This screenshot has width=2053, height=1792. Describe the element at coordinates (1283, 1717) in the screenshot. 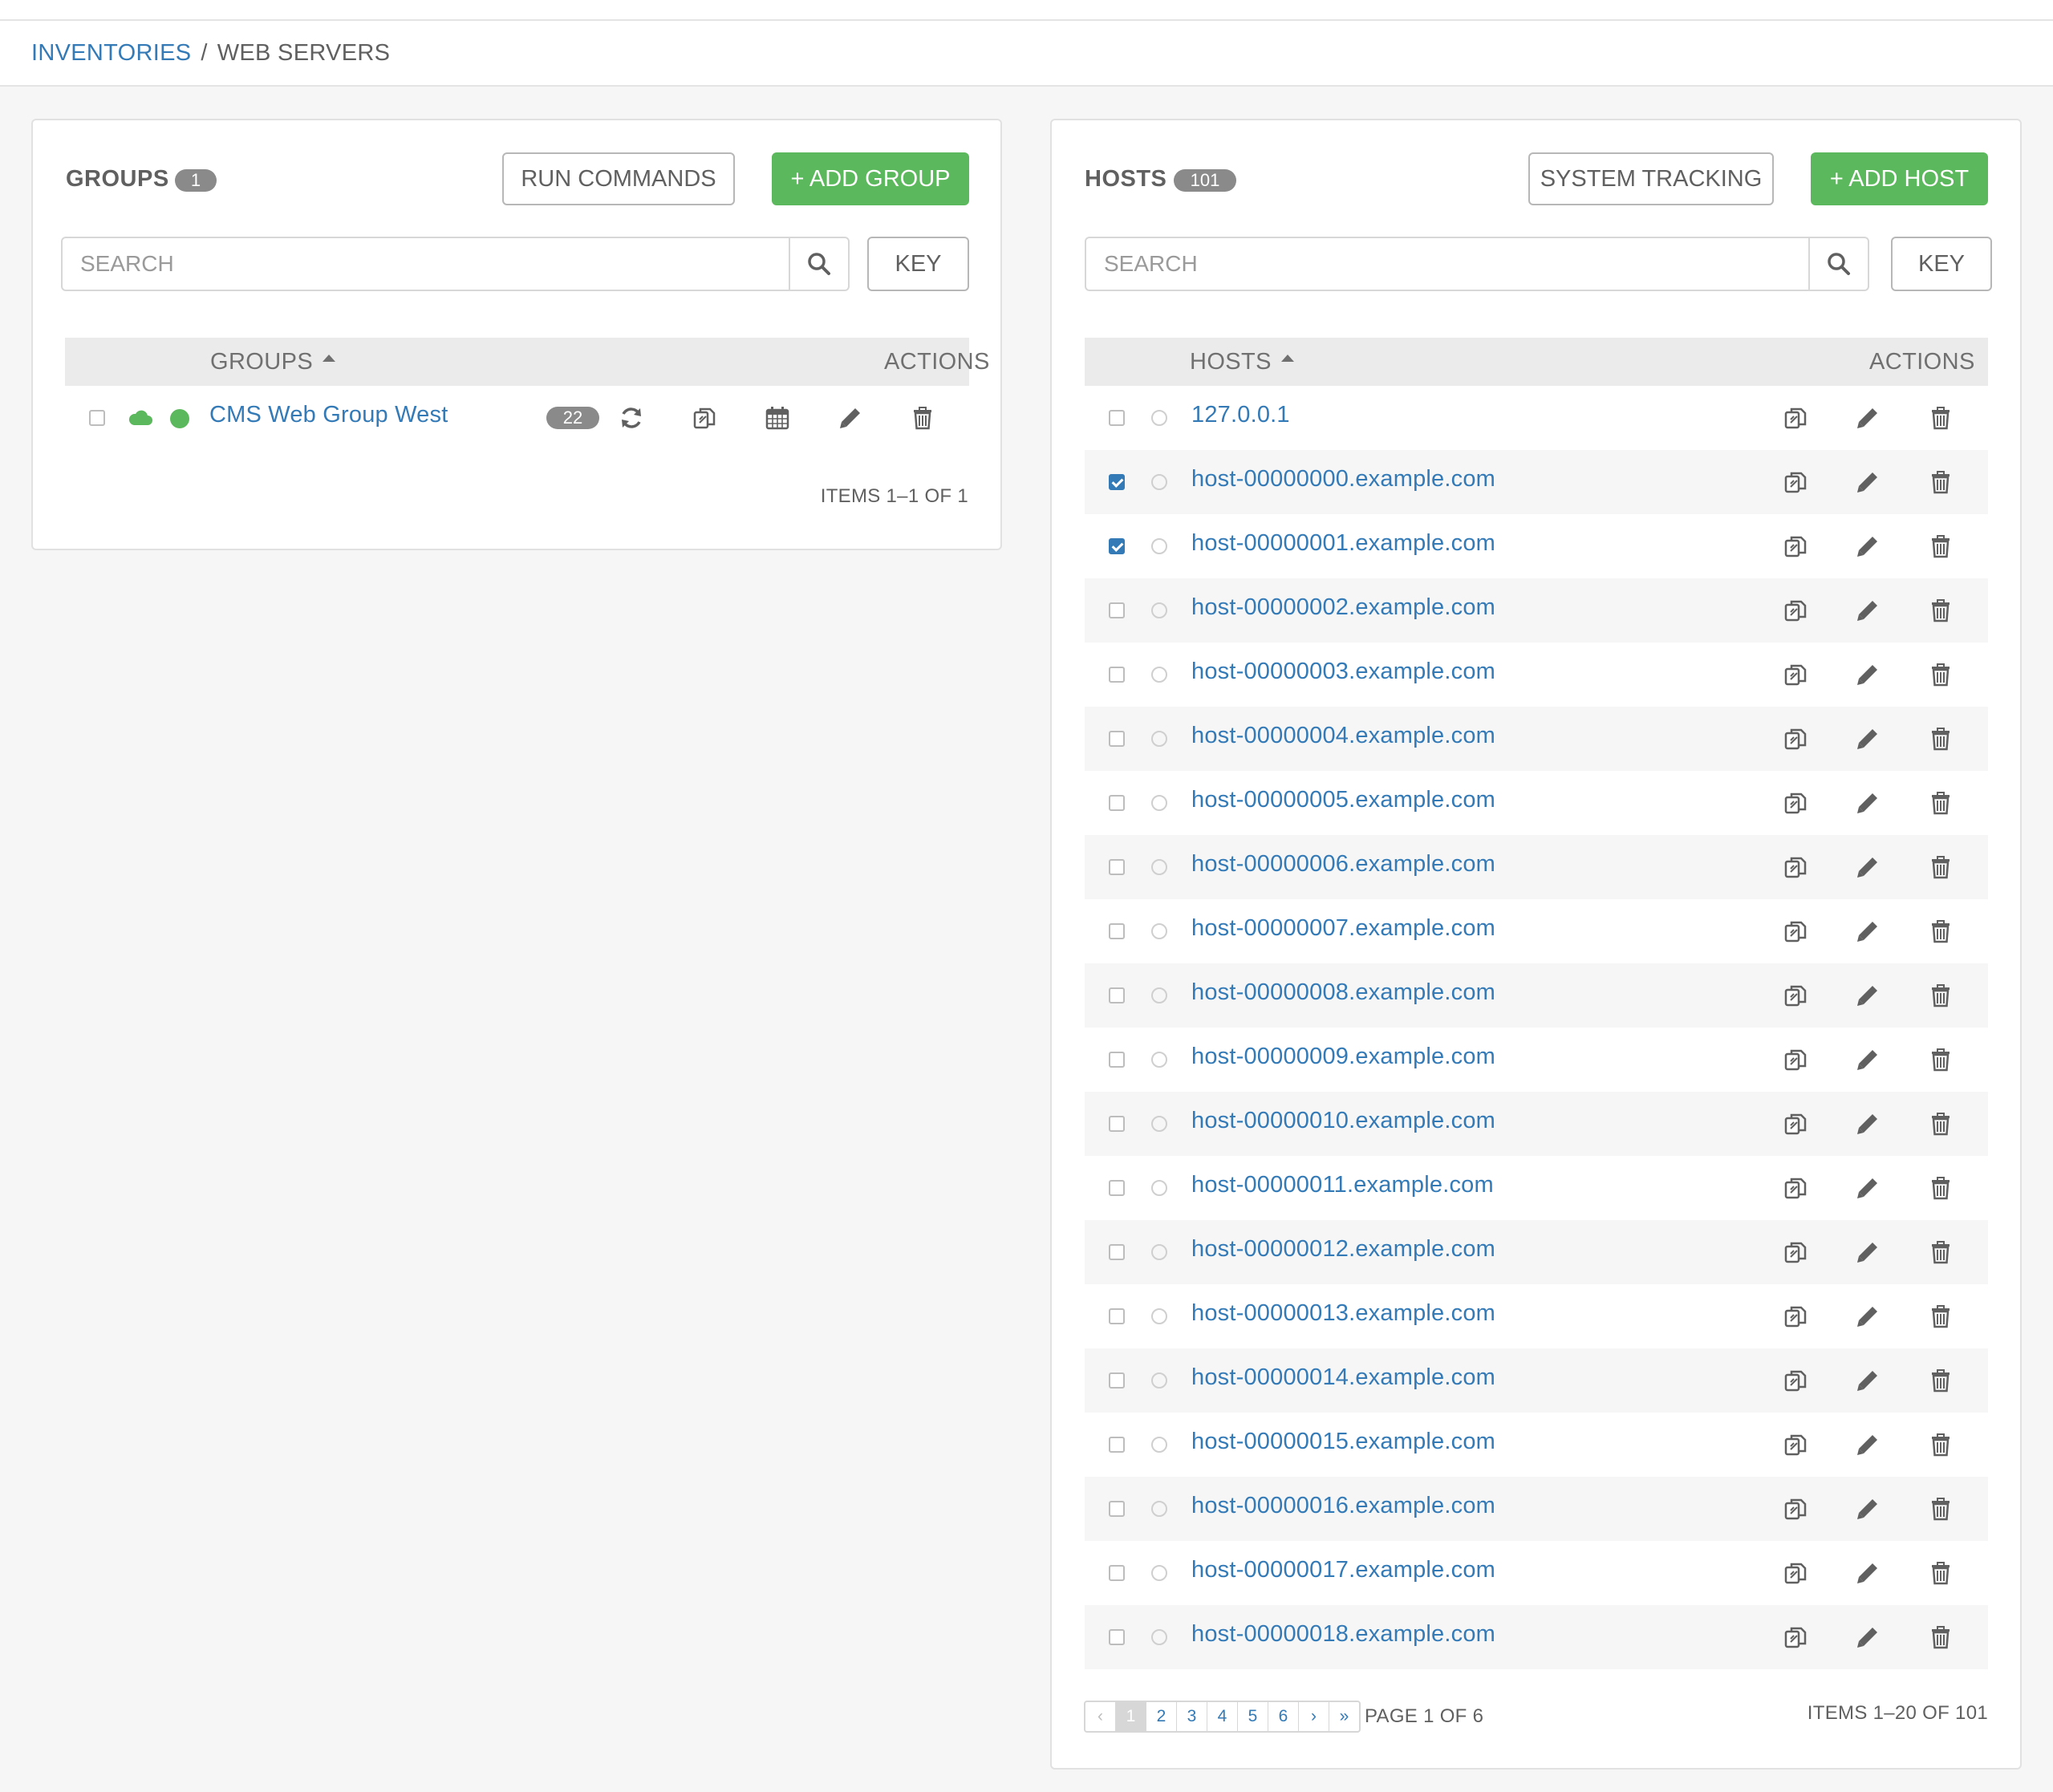

I see `pagination-page-button: 6` at that location.